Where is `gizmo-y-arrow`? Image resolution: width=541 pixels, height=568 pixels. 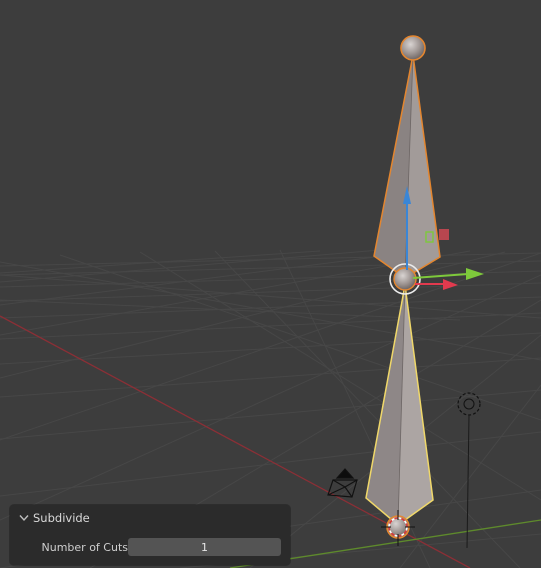
gizmo-y-arrow is located at coordinates (475, 274).